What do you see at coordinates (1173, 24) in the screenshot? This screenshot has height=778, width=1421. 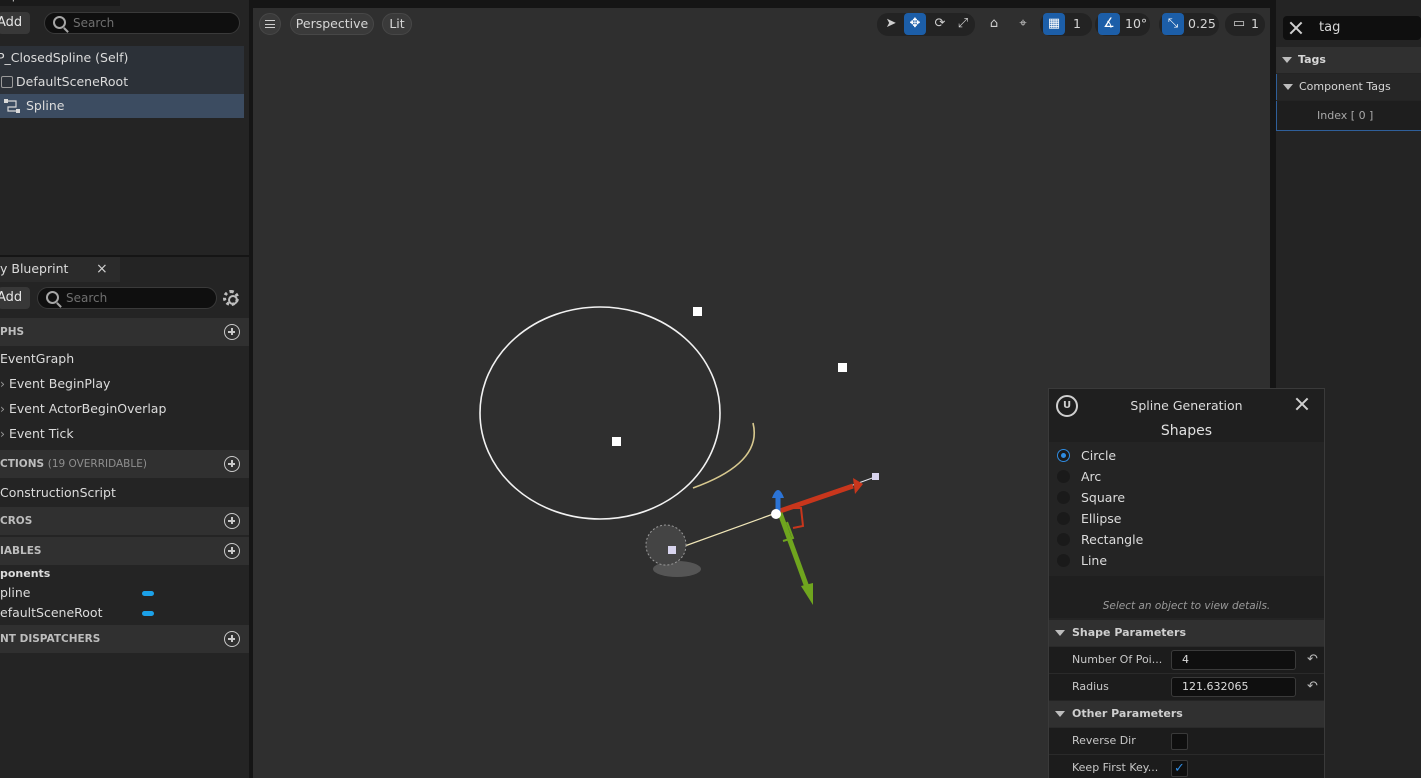 I see `scale-snap-icon: ⤡` at bounding box center [1173, 24].